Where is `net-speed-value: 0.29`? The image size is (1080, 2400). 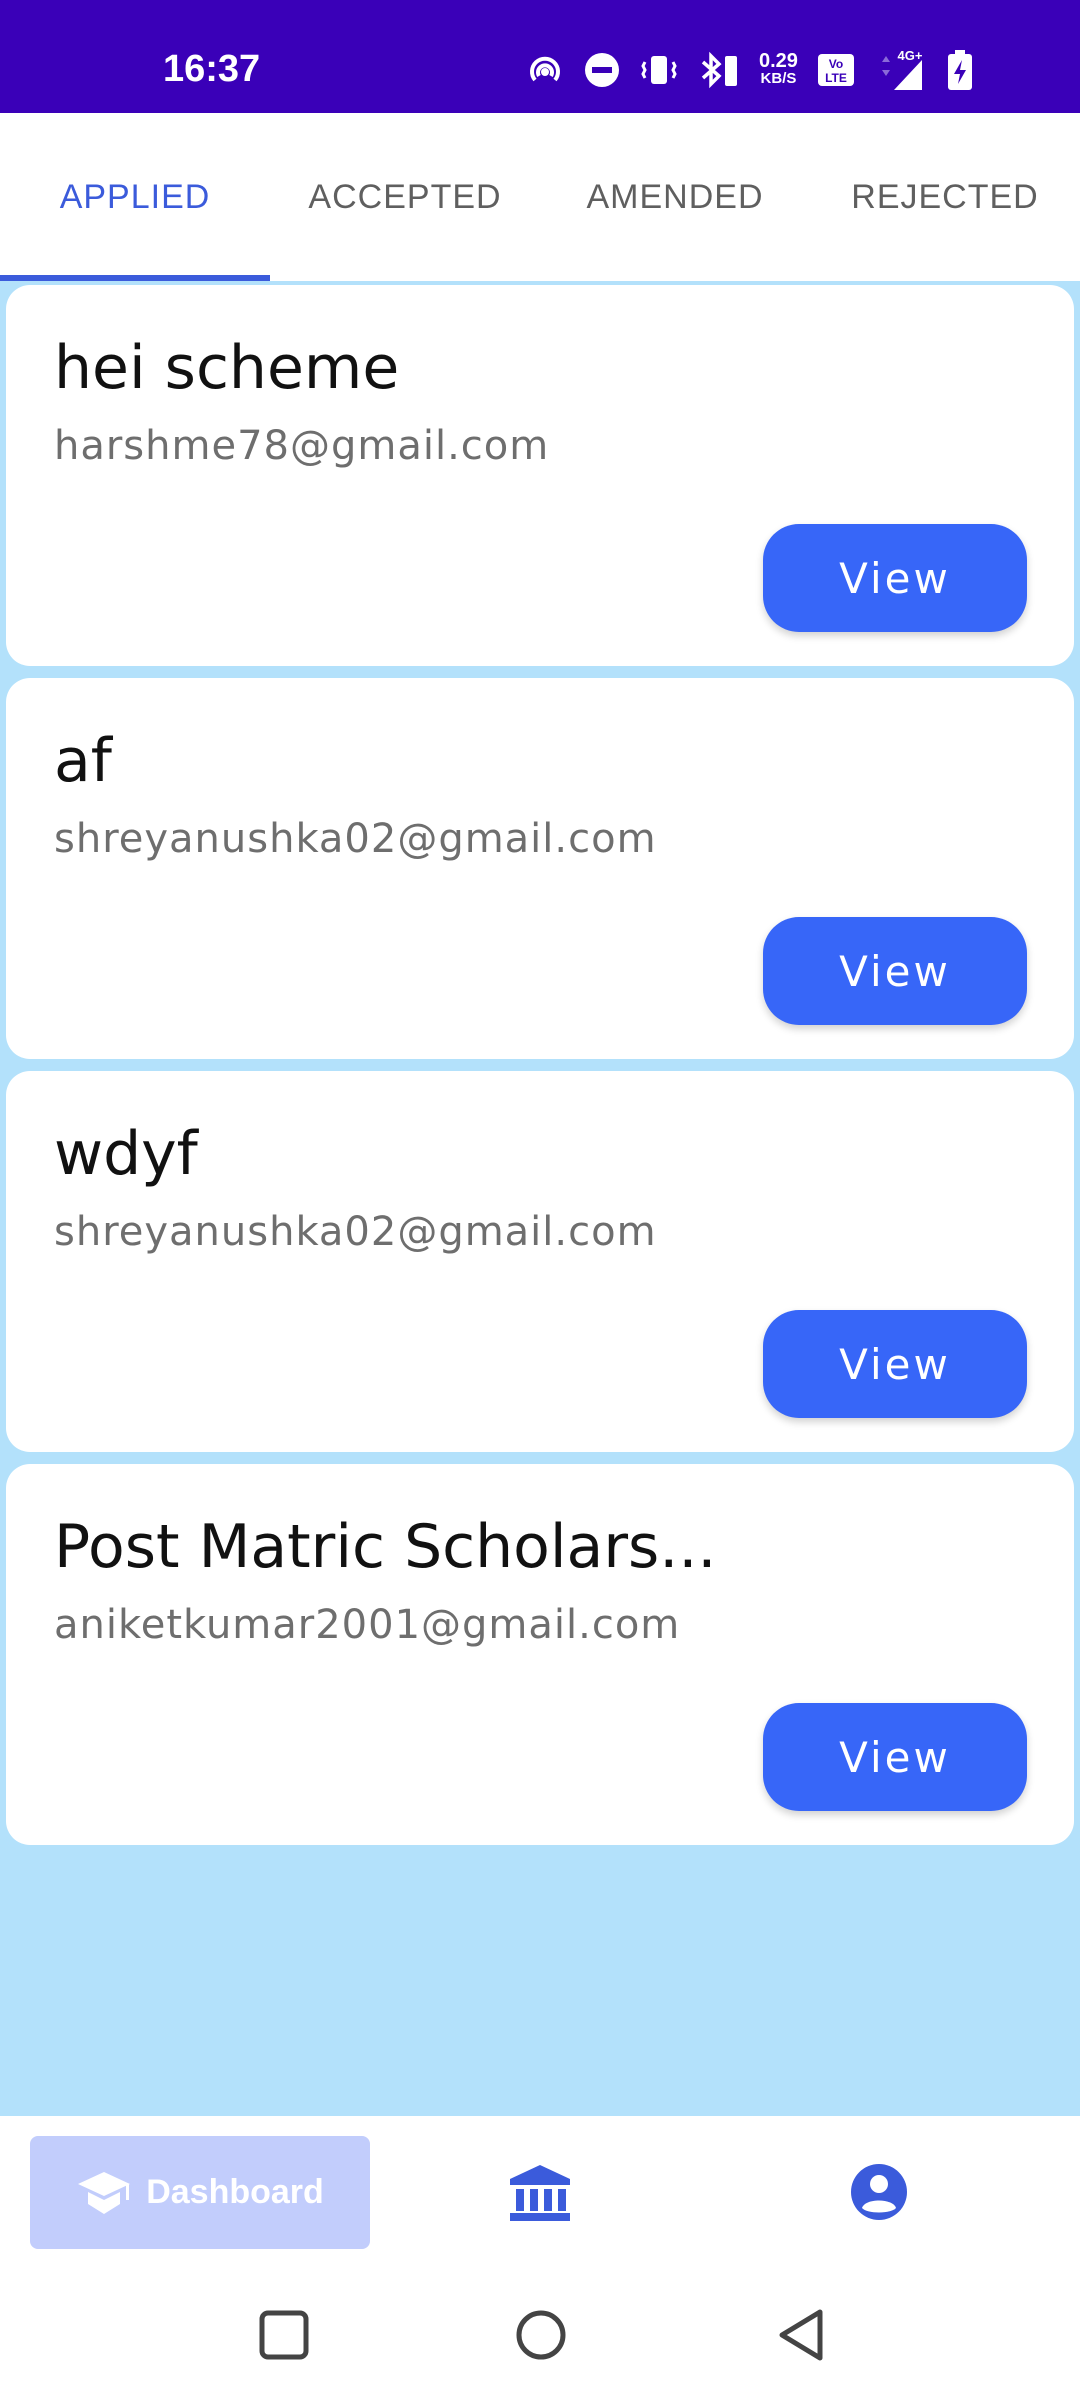 net-speed-value: 0.29 is located at coordinates (778, 61).